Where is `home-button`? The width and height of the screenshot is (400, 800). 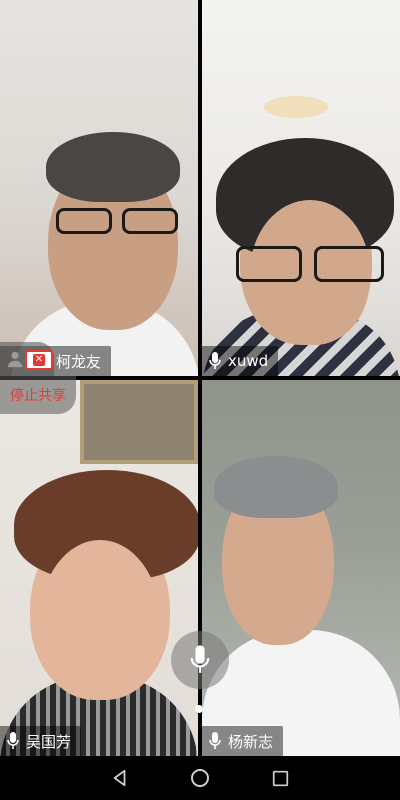 home-button is located at coordinates (200, 778).